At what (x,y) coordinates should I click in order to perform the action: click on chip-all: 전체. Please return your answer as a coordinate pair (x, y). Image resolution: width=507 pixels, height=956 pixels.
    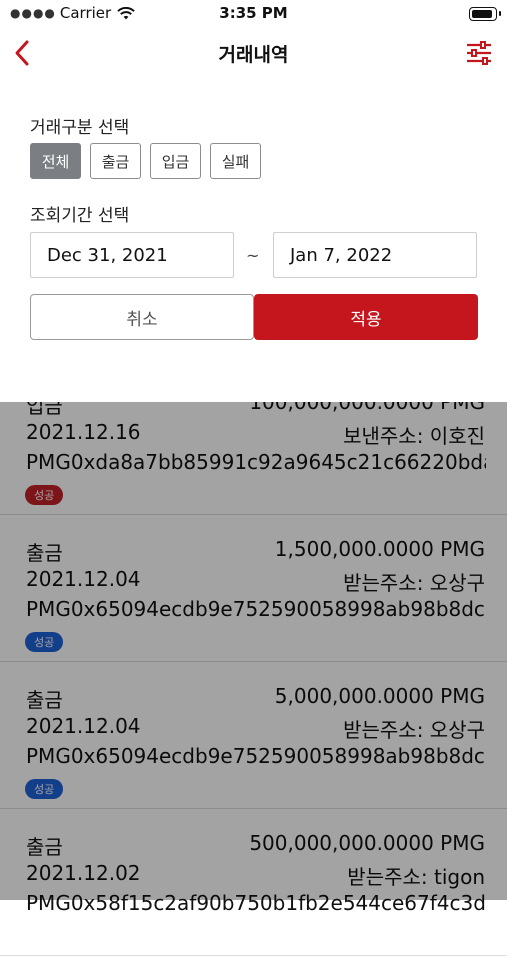
    Looking at the image, I should click on (55, 161).